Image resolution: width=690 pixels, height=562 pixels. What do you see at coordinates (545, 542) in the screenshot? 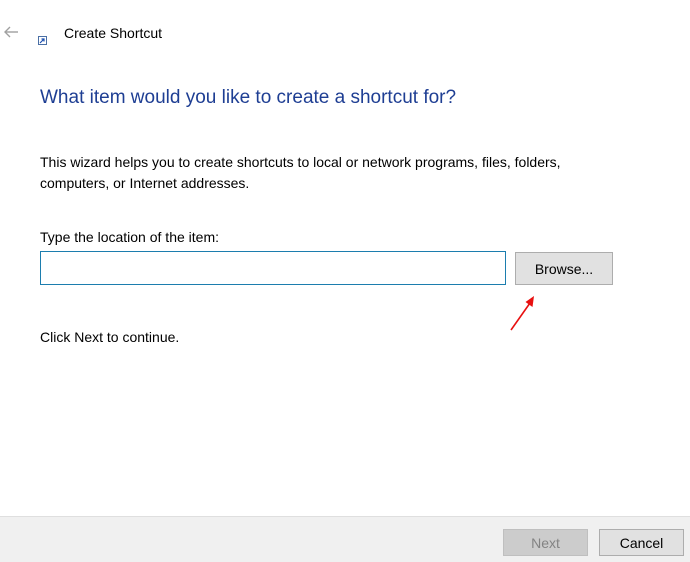
I see `next-button: Next` at bounding box center [545, 542].